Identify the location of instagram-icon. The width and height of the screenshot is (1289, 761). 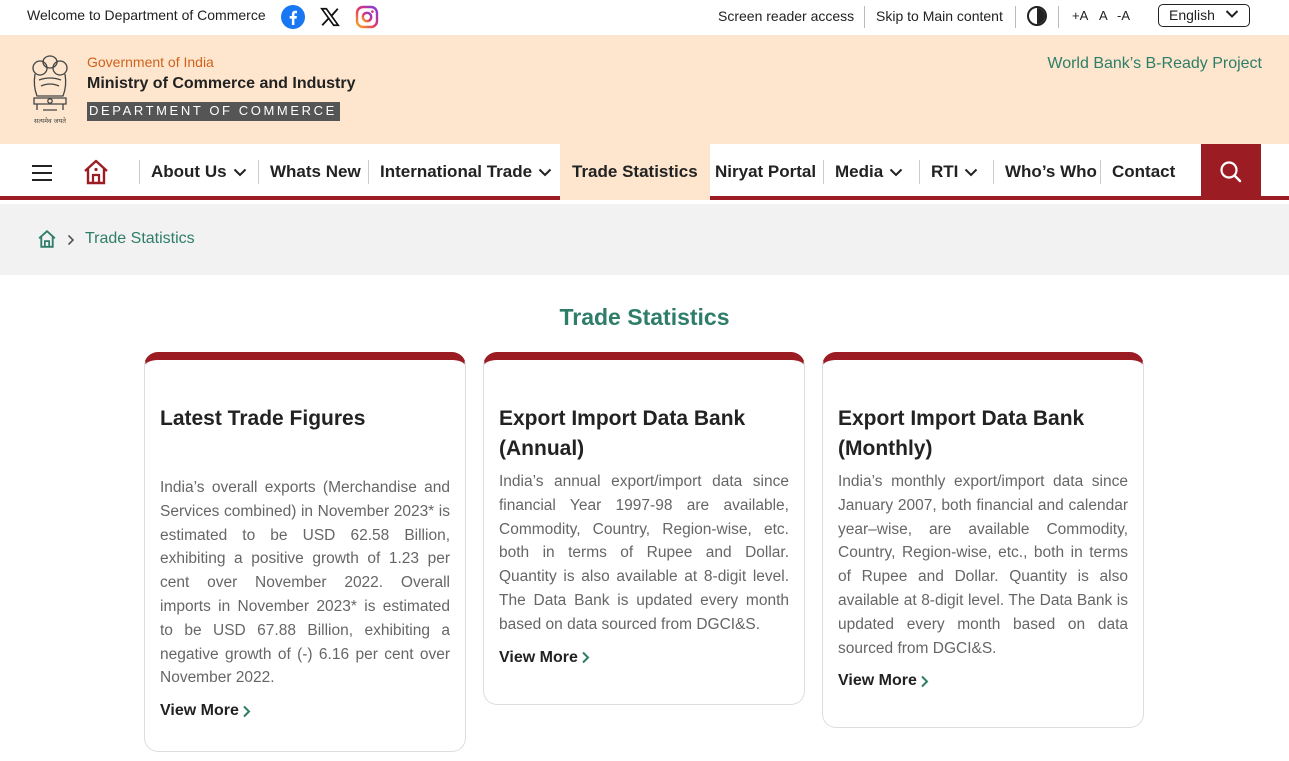
(367, 17).